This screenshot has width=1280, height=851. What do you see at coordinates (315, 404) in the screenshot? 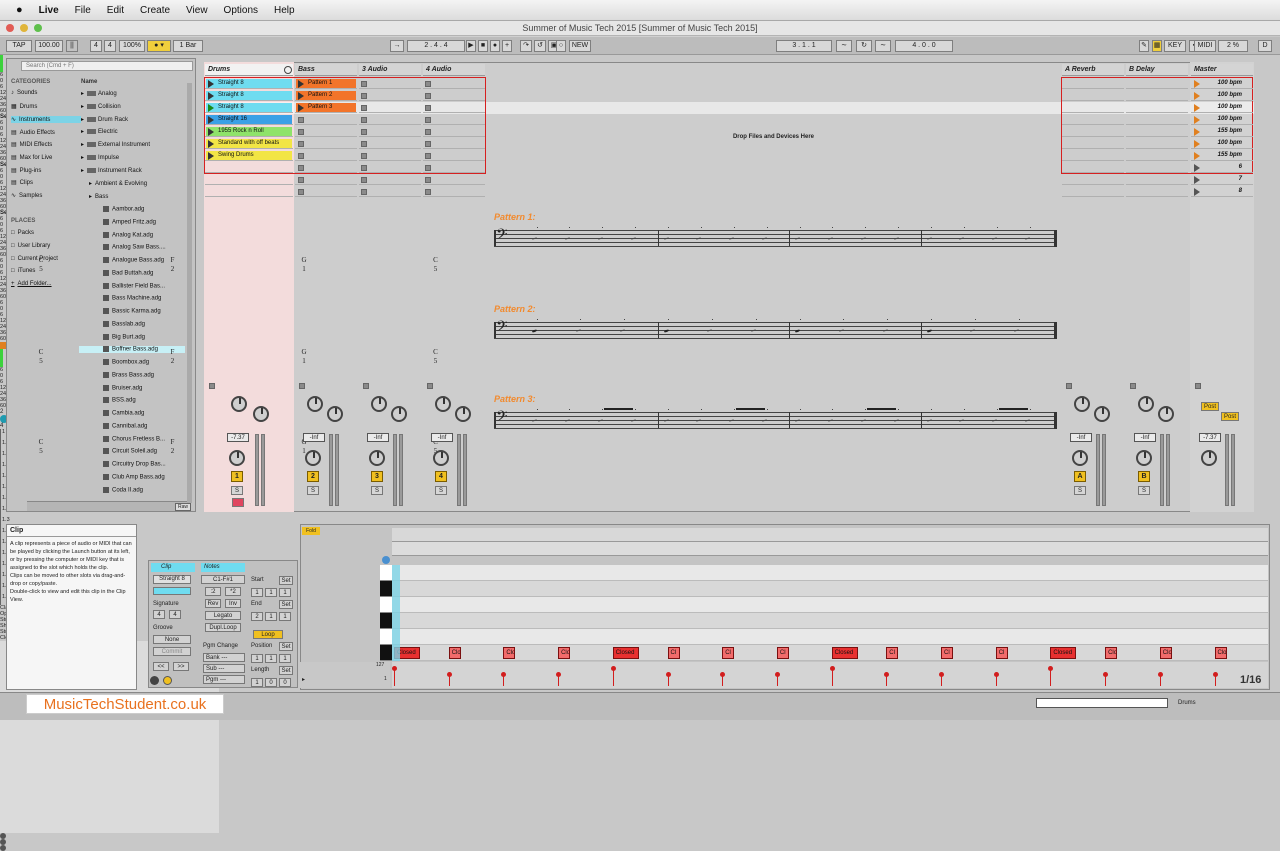
I see `send-a-knob` at bounding box center [315, 404].